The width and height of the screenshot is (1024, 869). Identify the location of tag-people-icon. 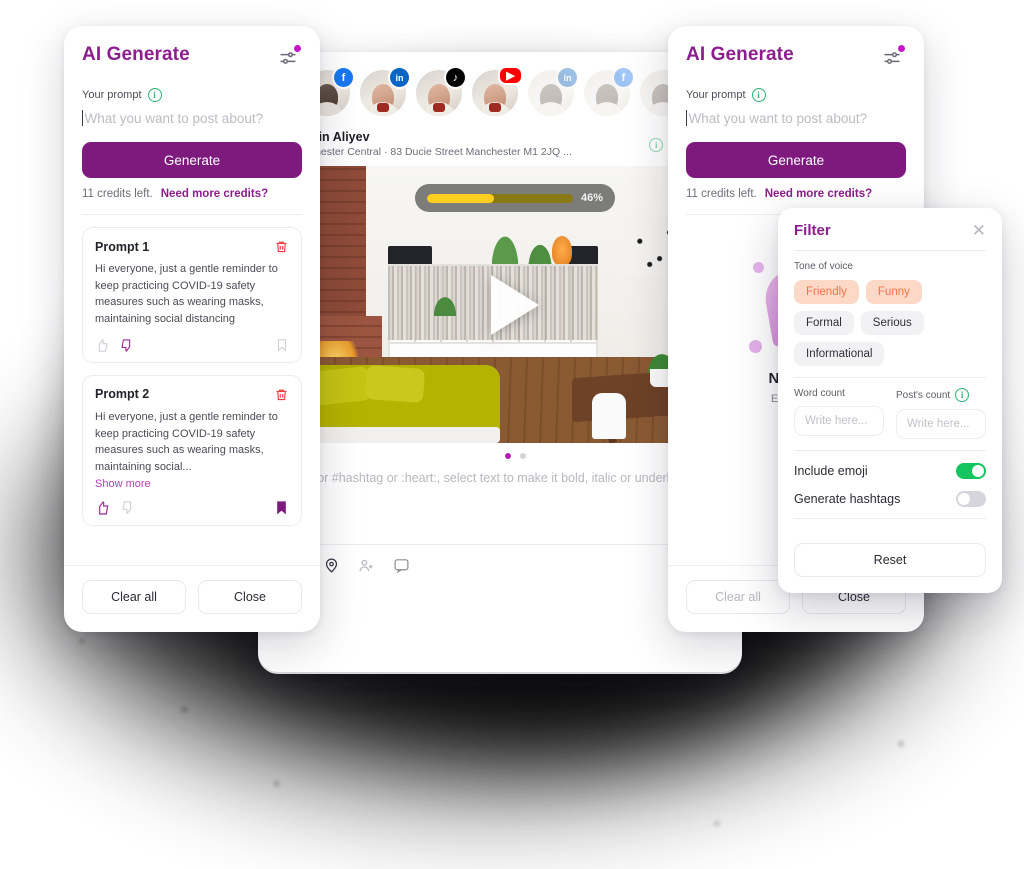
(366, 565).